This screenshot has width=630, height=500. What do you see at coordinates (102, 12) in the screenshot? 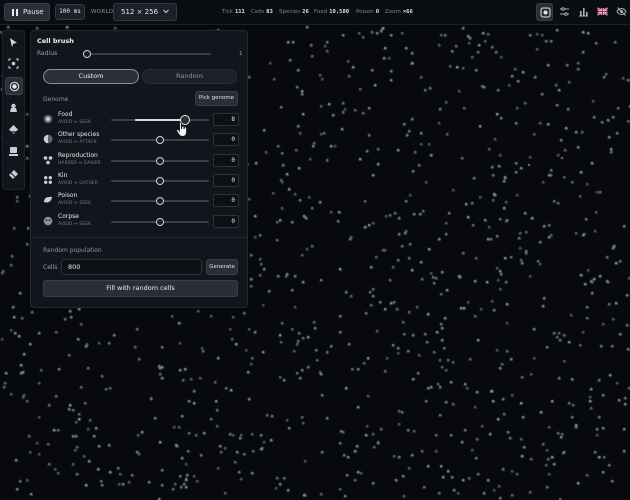
I see `world-label: WORLD` at bounding box center [102, 12].